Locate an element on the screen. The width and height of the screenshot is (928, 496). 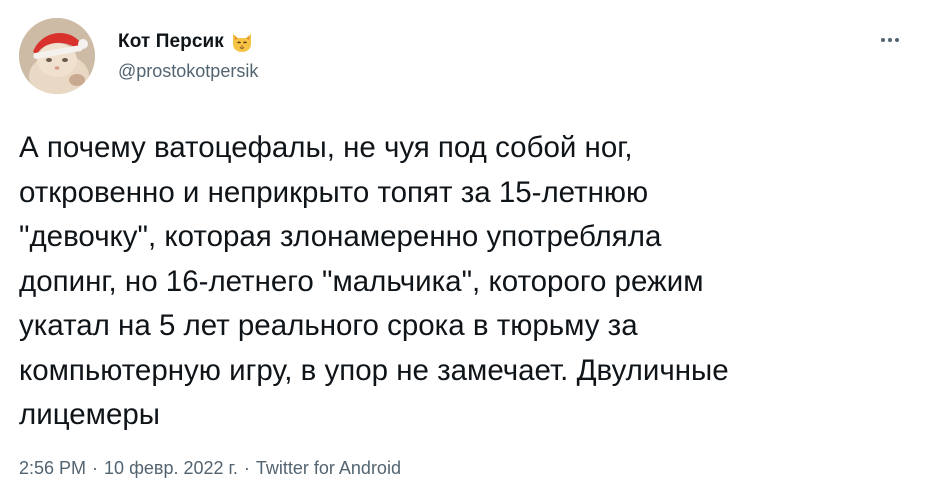
author-name-row: Кот Персик is located at coordinates (186, 42).